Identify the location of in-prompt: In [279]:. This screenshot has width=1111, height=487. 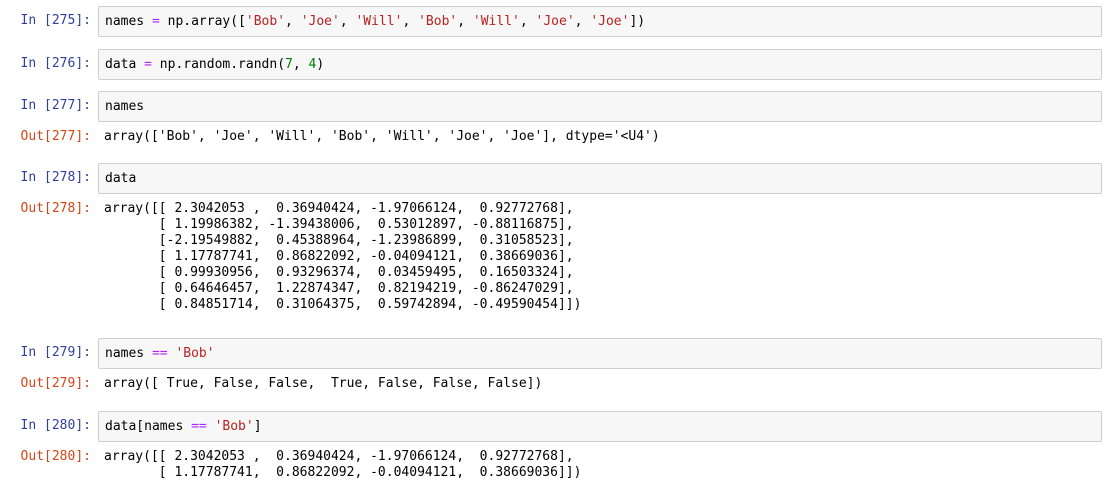
(55, 352).